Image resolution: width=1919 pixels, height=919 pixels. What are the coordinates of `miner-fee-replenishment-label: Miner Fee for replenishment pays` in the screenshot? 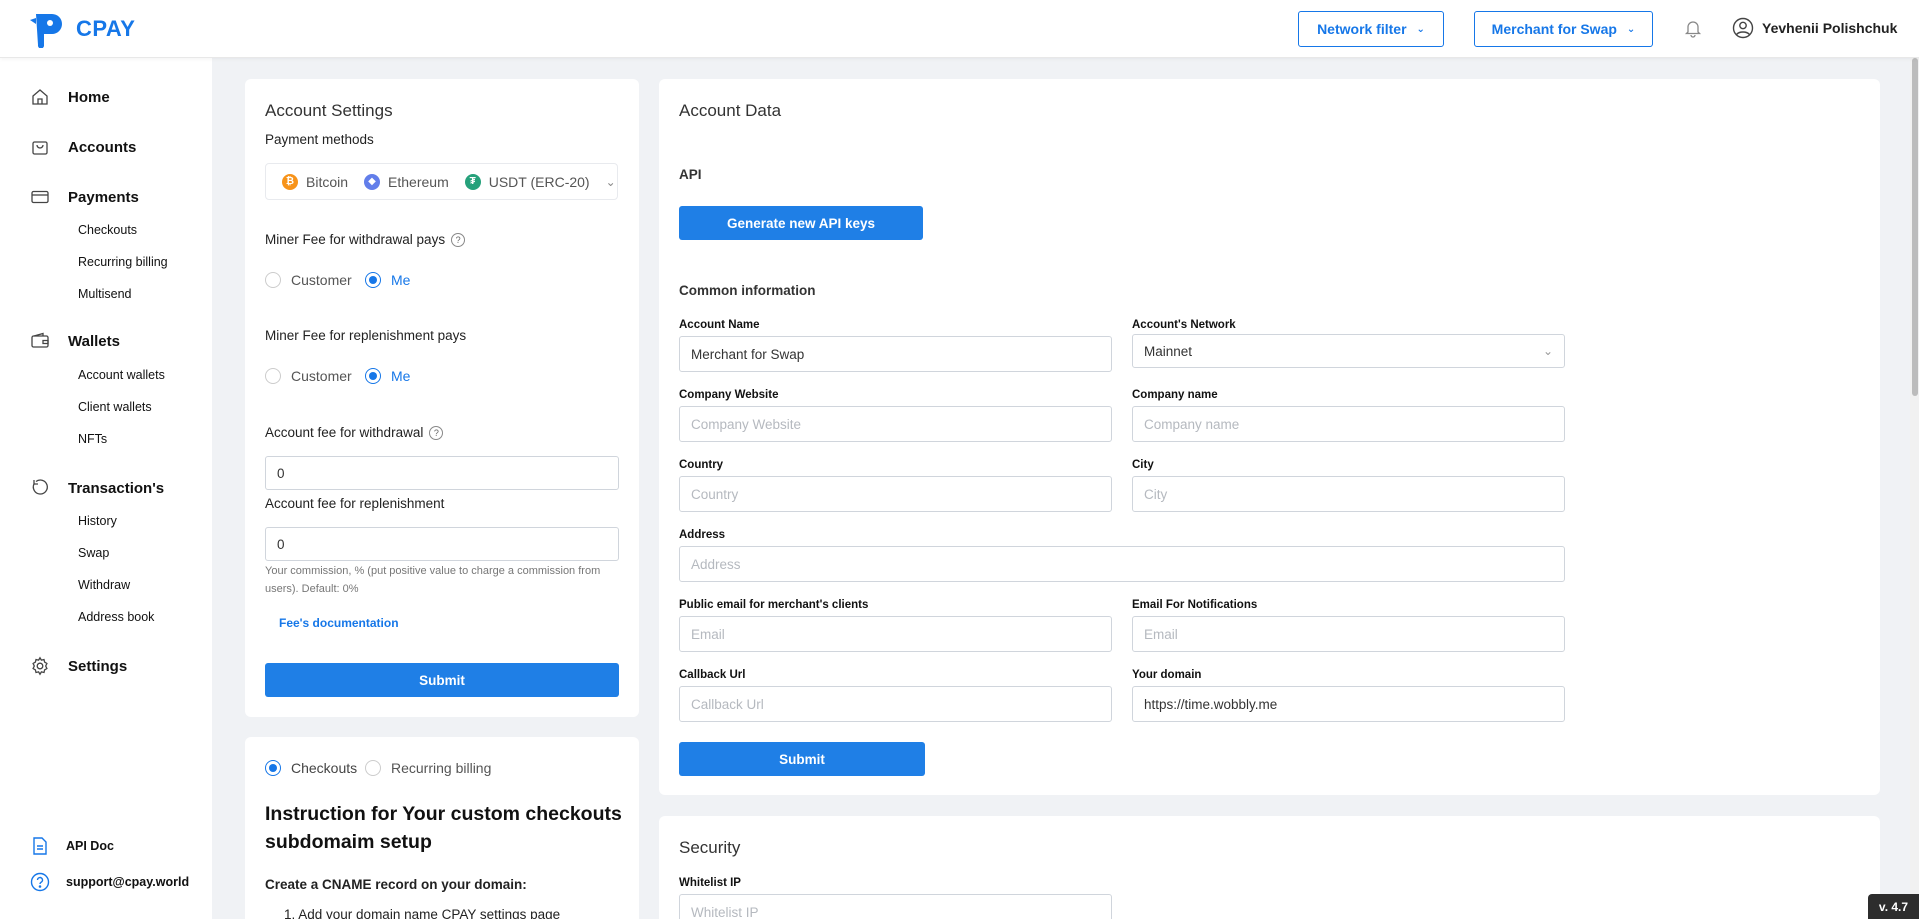 It's located at (366, 335).